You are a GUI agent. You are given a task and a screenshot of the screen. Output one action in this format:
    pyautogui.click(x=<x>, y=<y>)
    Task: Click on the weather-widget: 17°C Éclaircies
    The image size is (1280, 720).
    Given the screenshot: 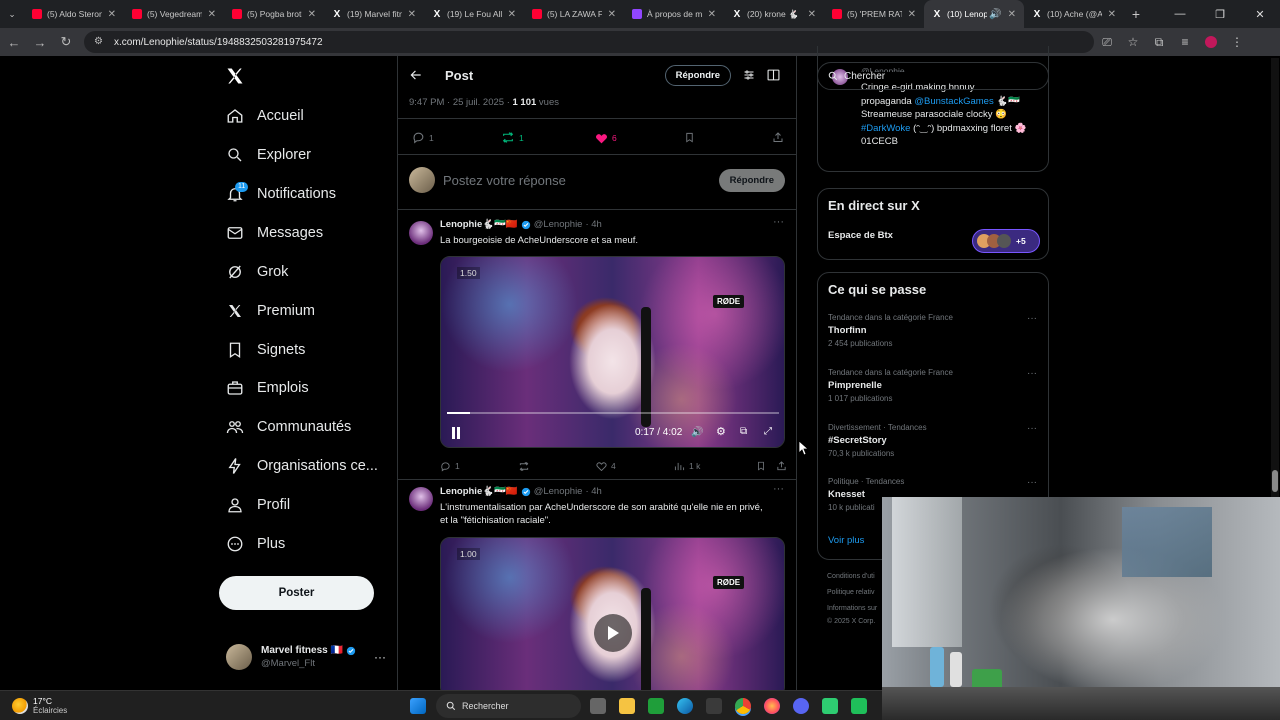 What is the action you would take?
    pyautogui.click(x=39, y=706)
    